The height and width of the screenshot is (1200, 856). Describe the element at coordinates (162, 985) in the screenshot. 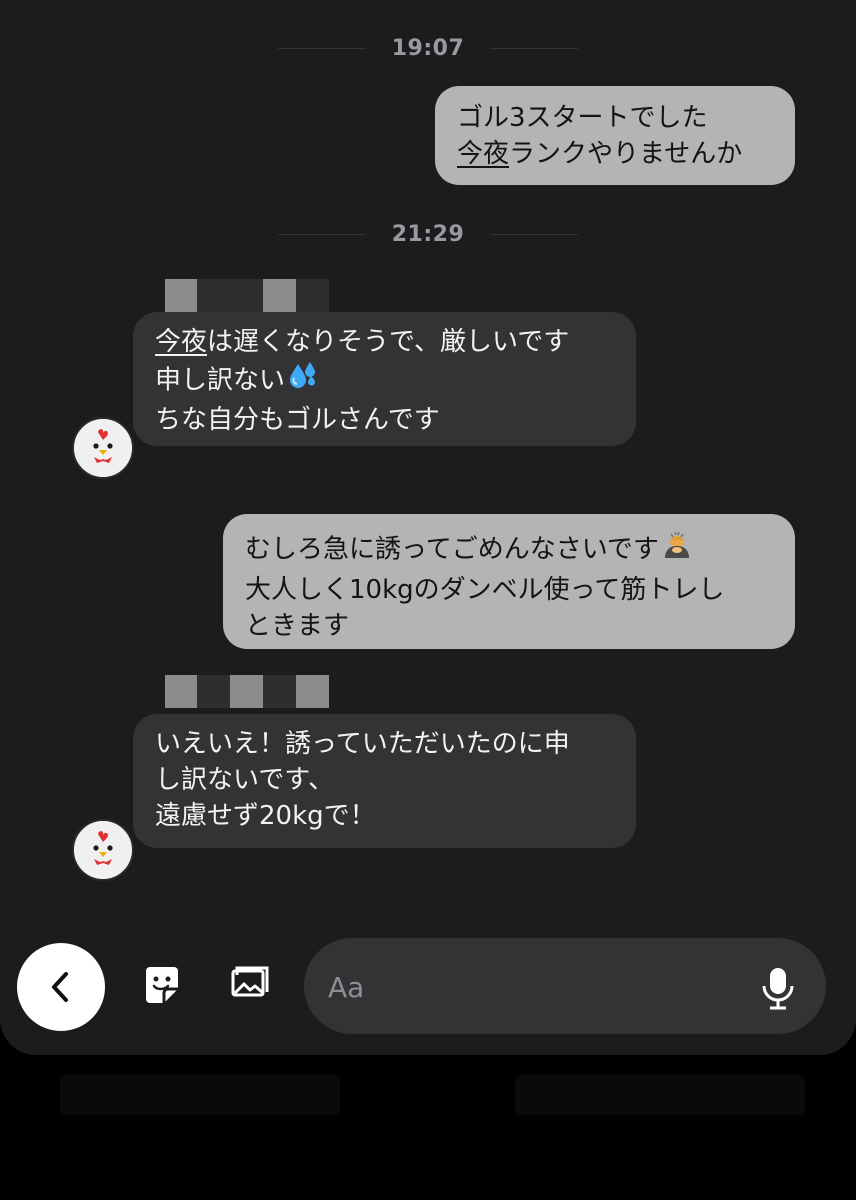

I see `sticker-icon` at that location.